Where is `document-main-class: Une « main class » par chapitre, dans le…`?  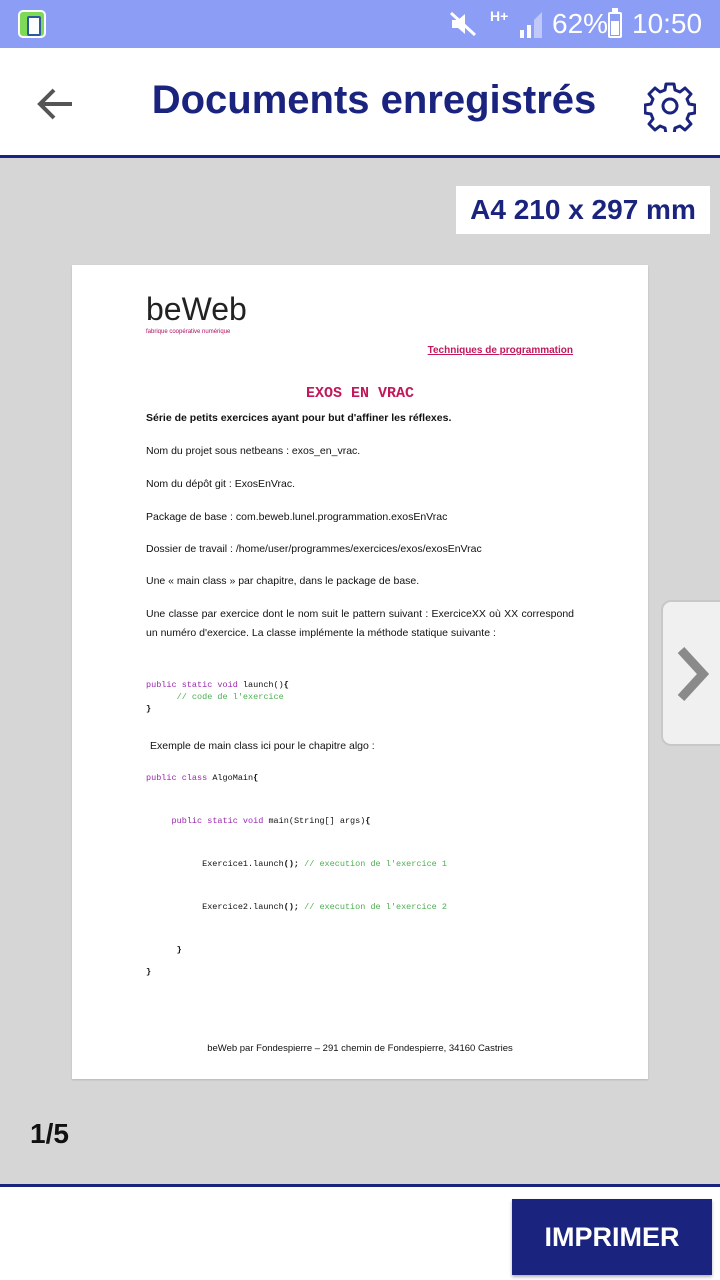 document-main-class: Une « main class » par chapitre, dans le… is located at coordinates (283, 581).